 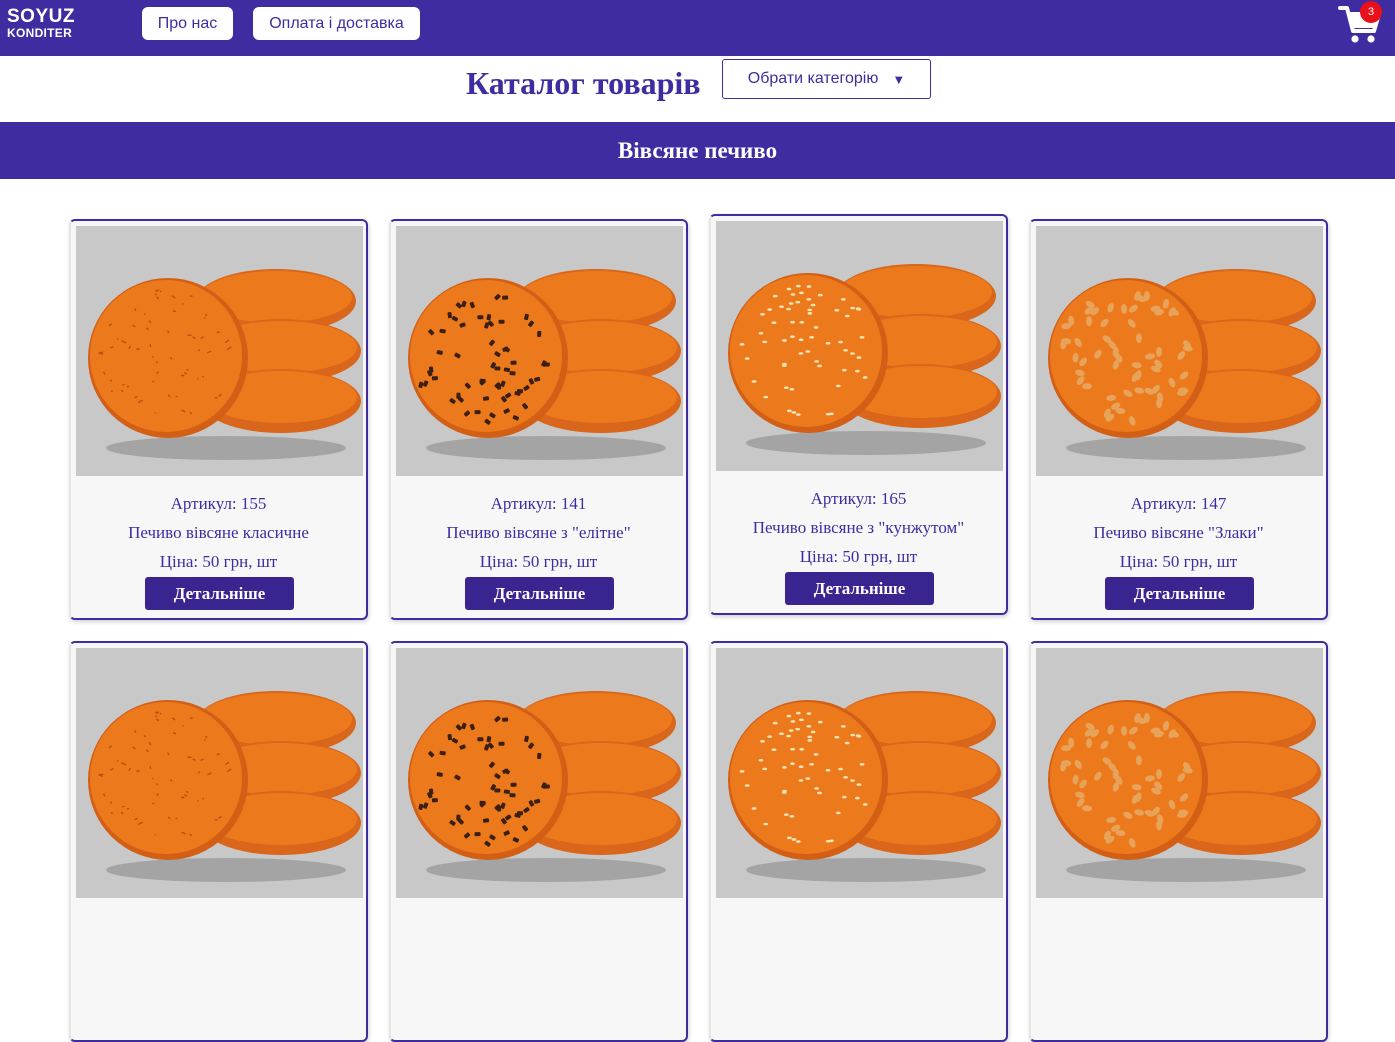 I want to click on nav-about-button: Про нас, so click(x=187, y=23).